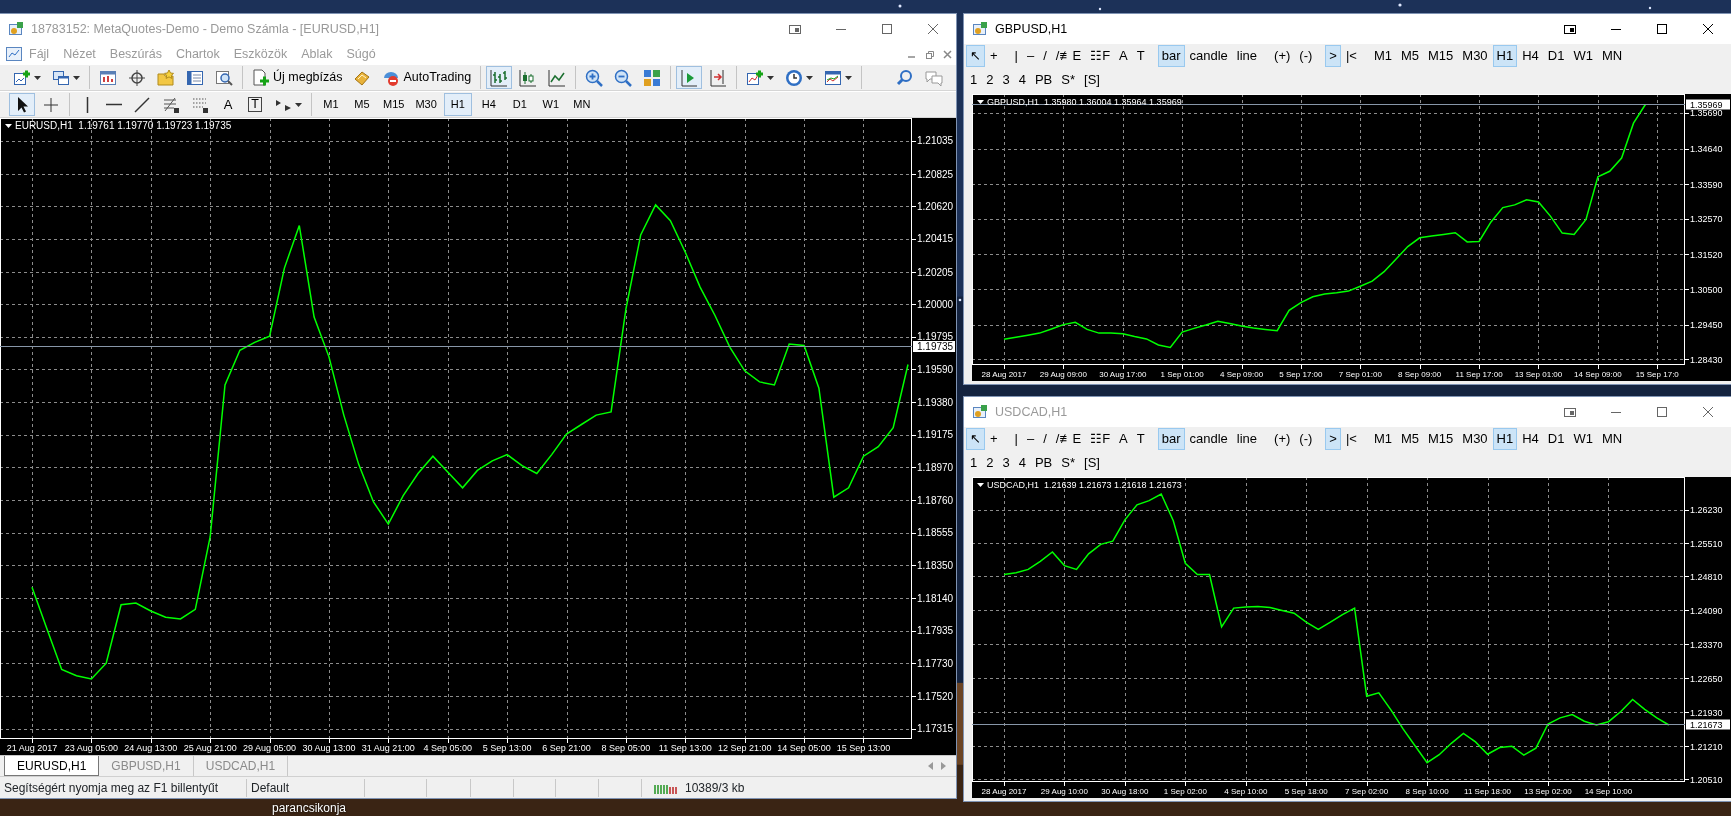 Image resolution: width=1731 pixels, height=816 pixels. What do you see at coordinates (626, 748) in the screenshot?
I see `axis-label: 8 Sep 05:00` at bounding box center [626, 748].